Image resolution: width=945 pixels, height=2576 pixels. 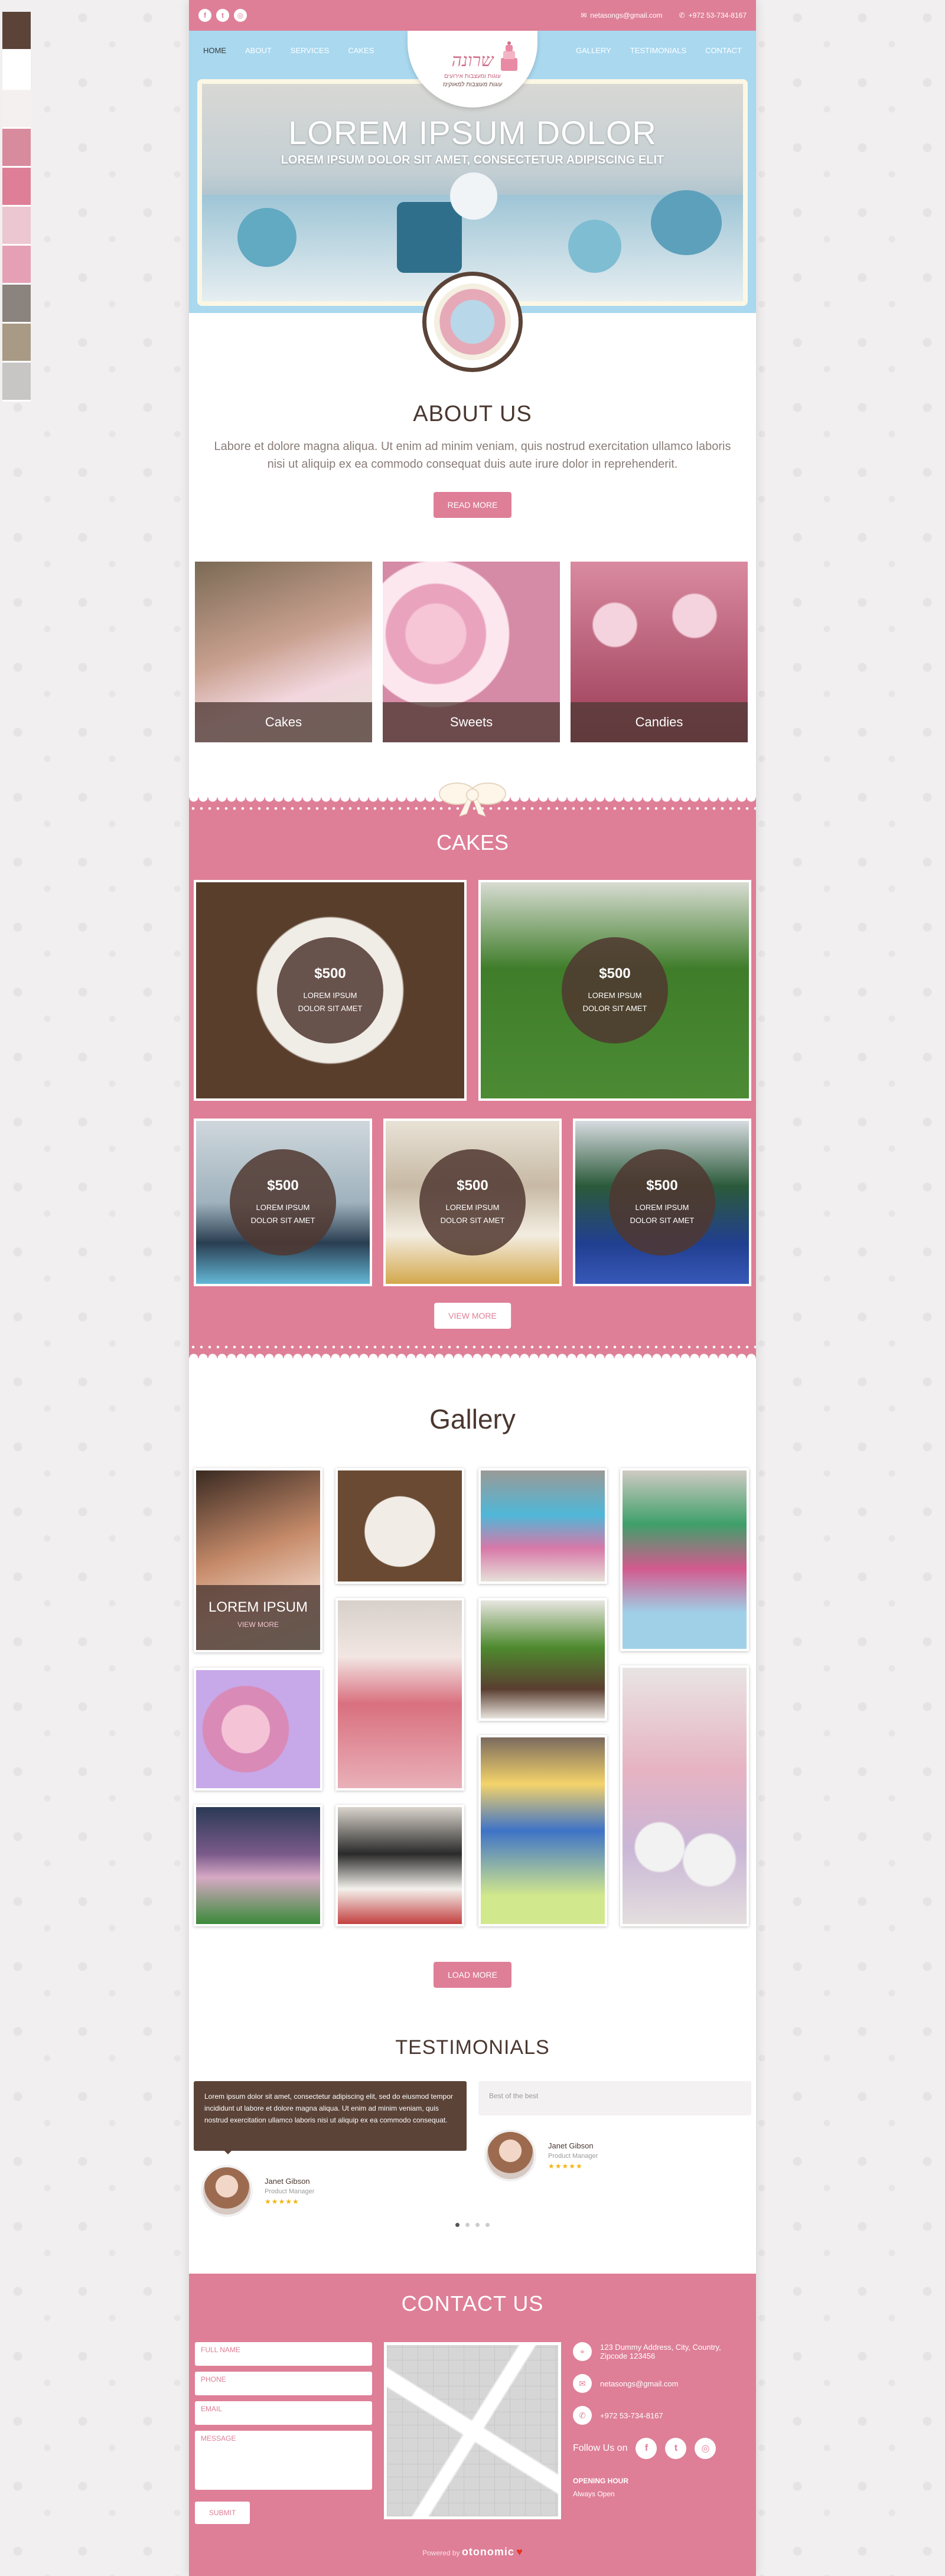 I want to click on carousel-dots, so click(x=472, y=2225).